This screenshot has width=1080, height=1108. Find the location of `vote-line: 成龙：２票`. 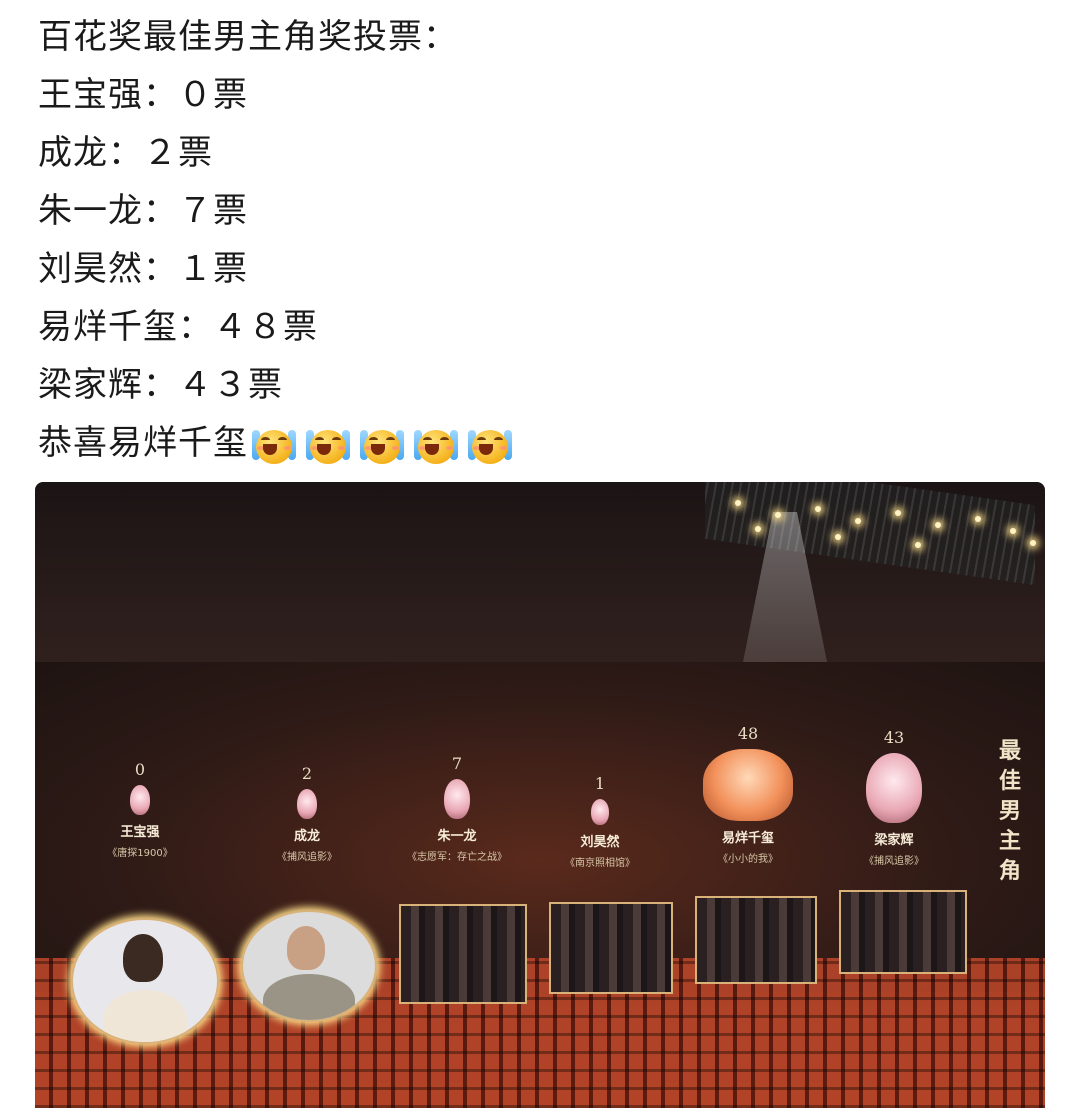

vote-line: 成龙：２票 is located at coordinates (125, 153).